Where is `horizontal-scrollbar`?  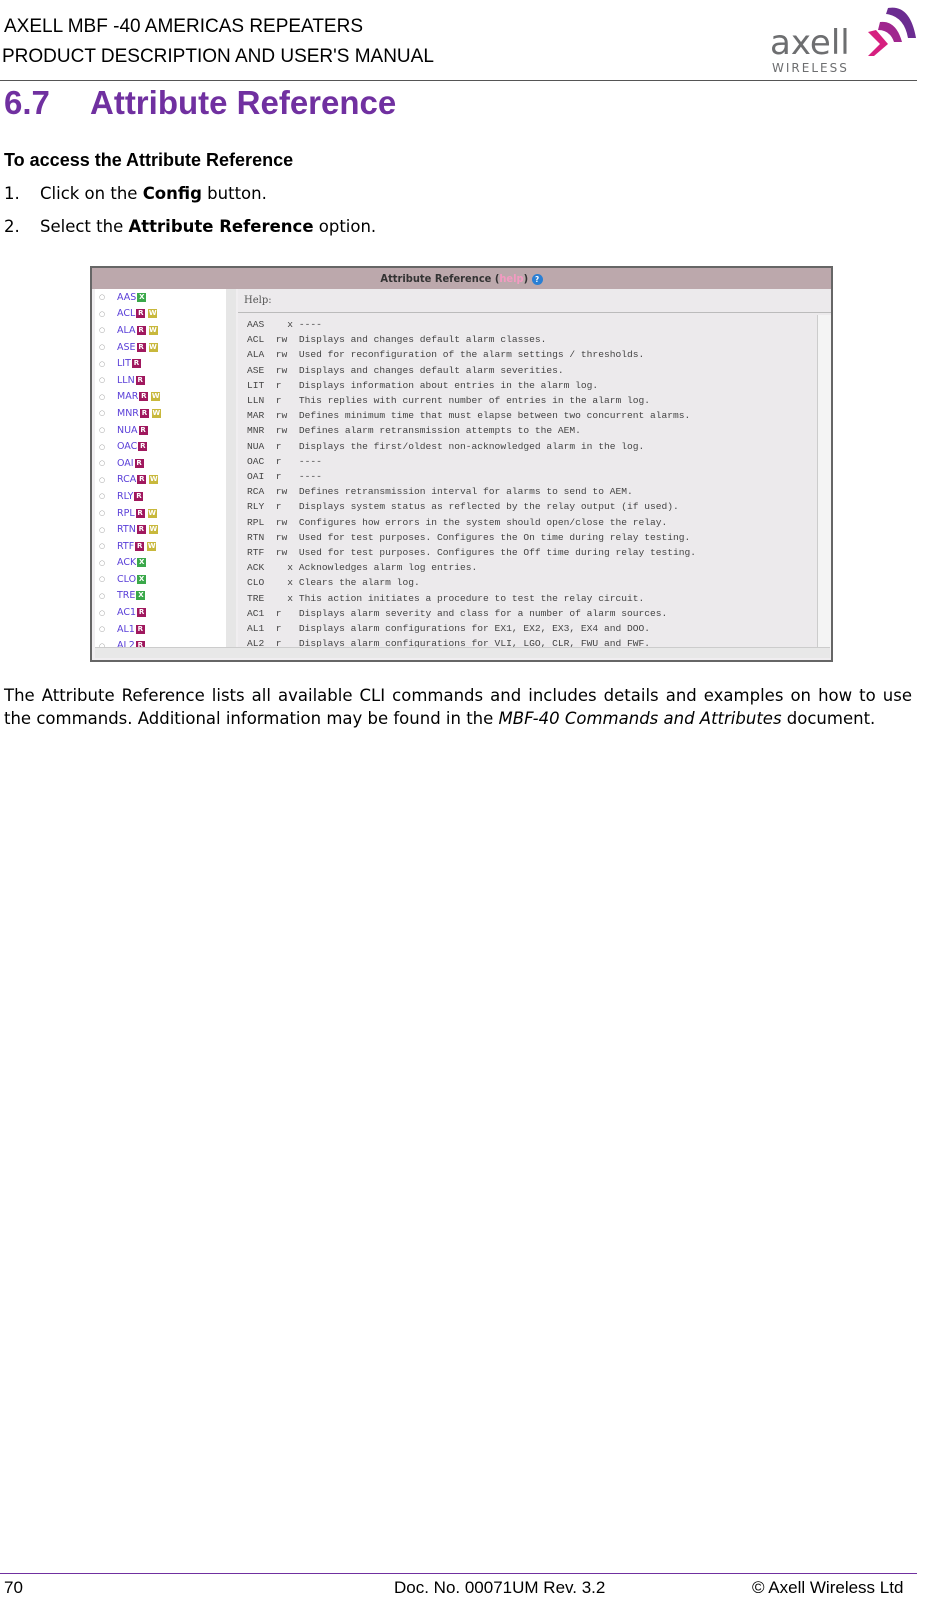
horizontal-scrollbar is located at coordinates (462, 652).